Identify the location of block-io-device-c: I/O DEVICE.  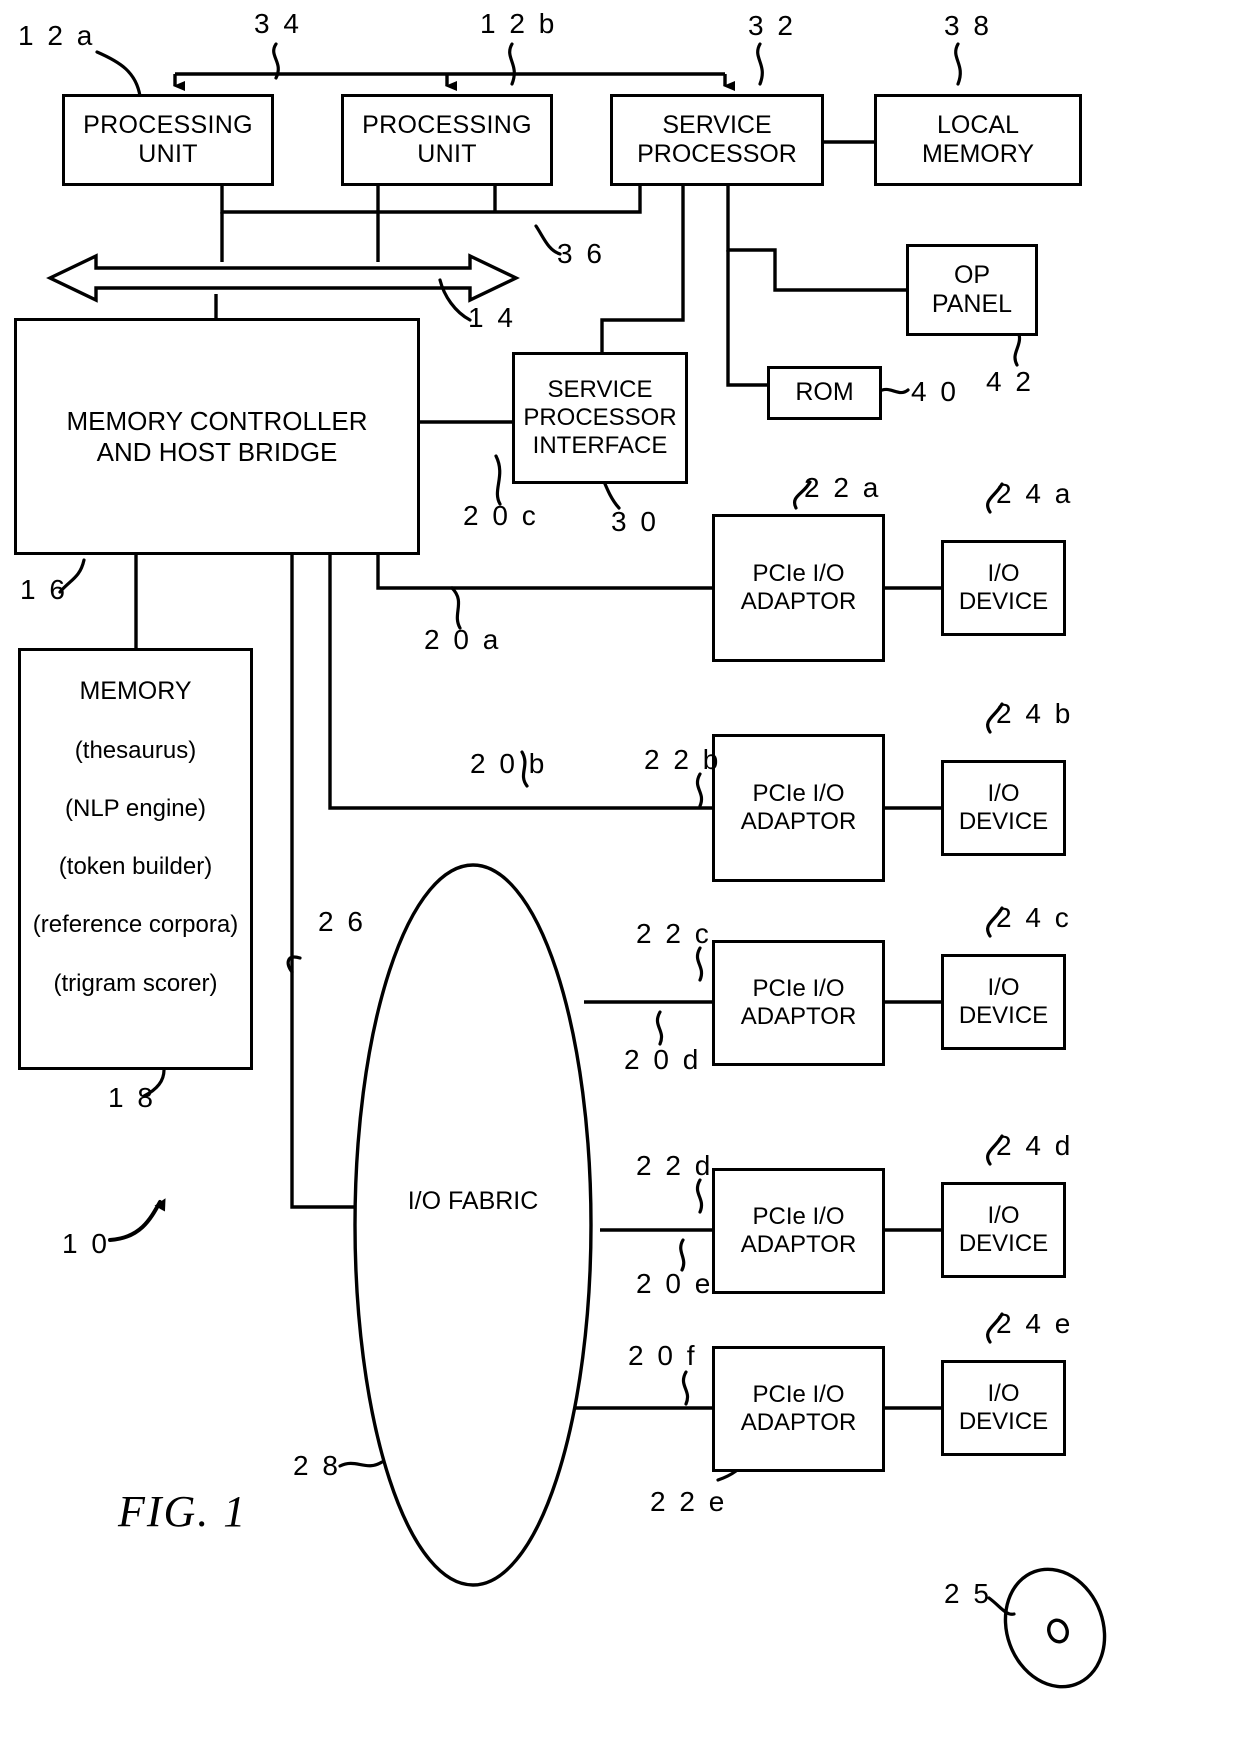
(1003, 1002).